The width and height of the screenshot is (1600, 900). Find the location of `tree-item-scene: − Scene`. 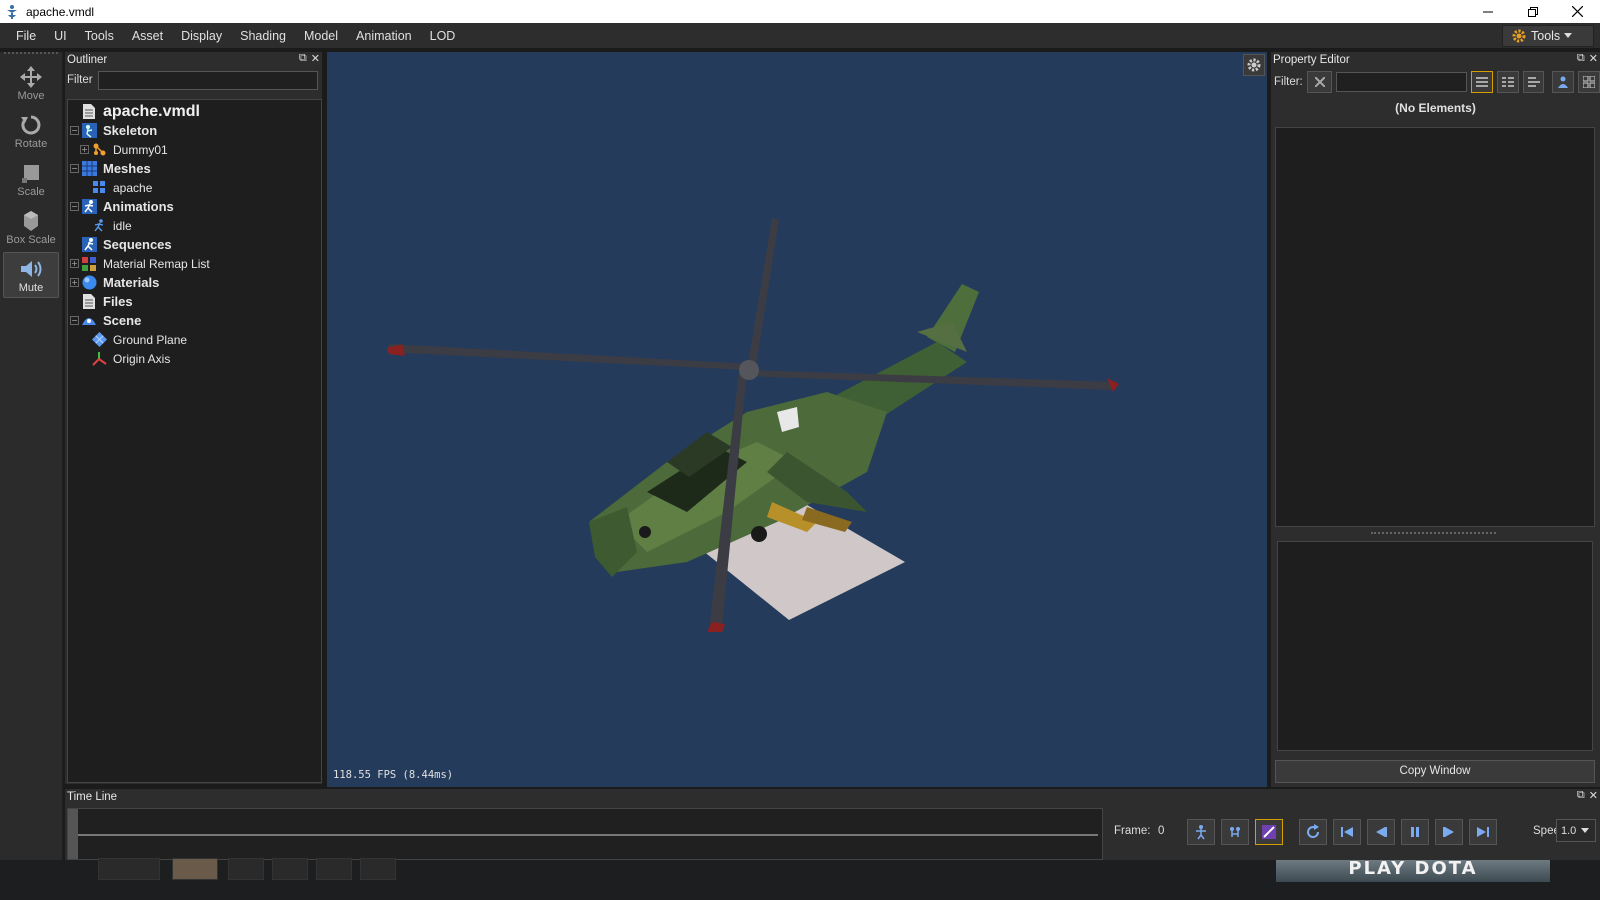

tree-item-scene: − Scene is located at coordinates (194, 320).